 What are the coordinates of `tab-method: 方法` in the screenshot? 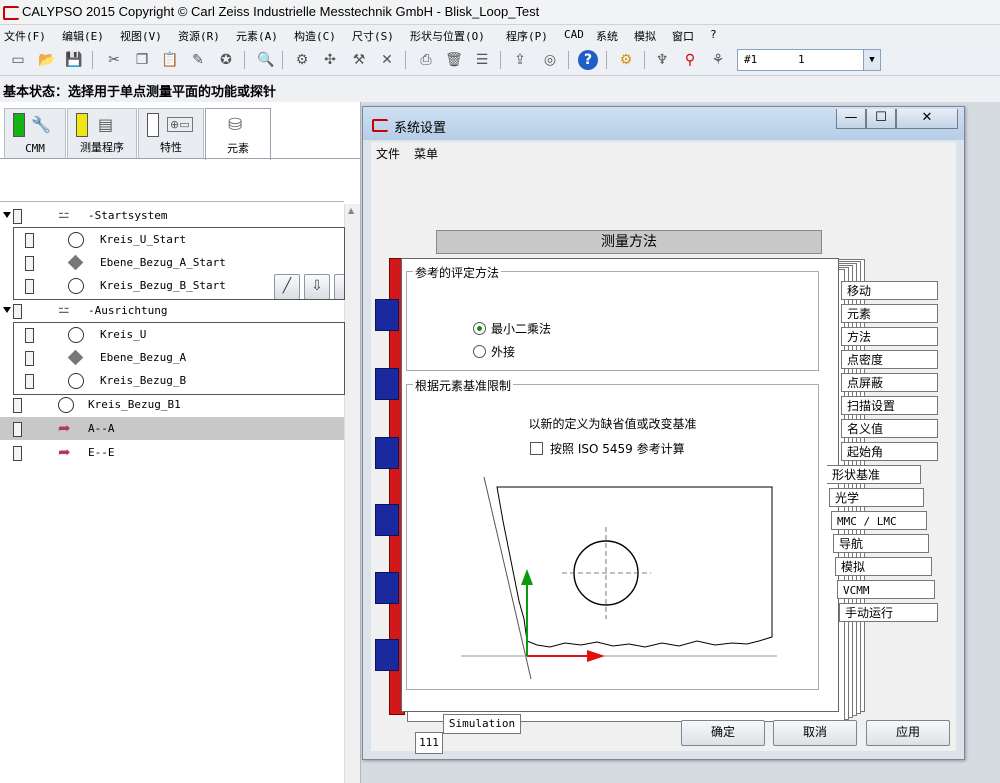 It's located at (889, 336).